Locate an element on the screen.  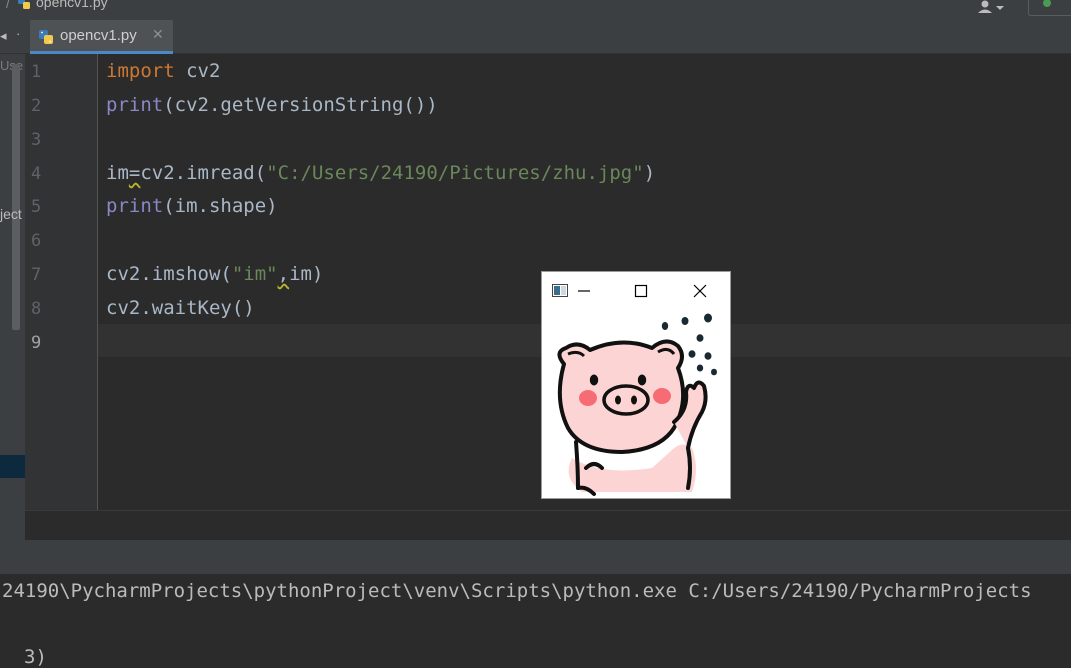
close-icon is located at coordinates (700, 291).